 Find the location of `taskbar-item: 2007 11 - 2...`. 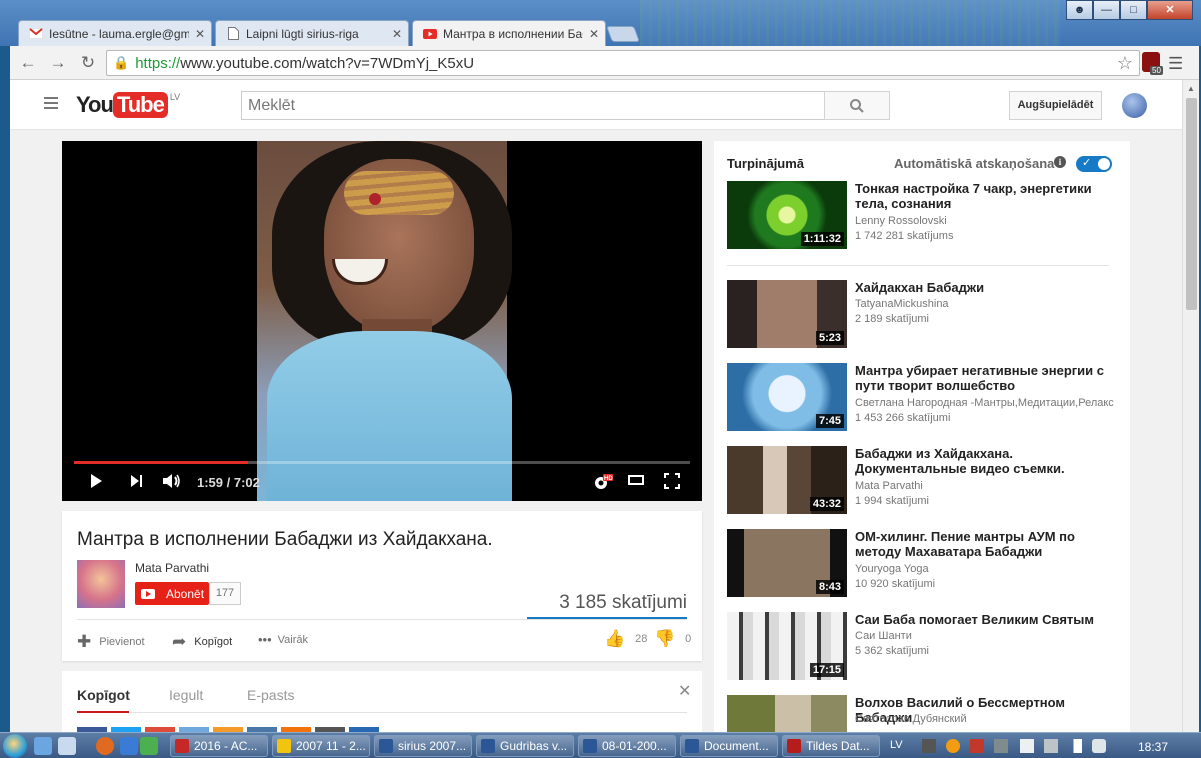

taskbar-item: 2007 11 - 2... is located at coordinates (321, 746).